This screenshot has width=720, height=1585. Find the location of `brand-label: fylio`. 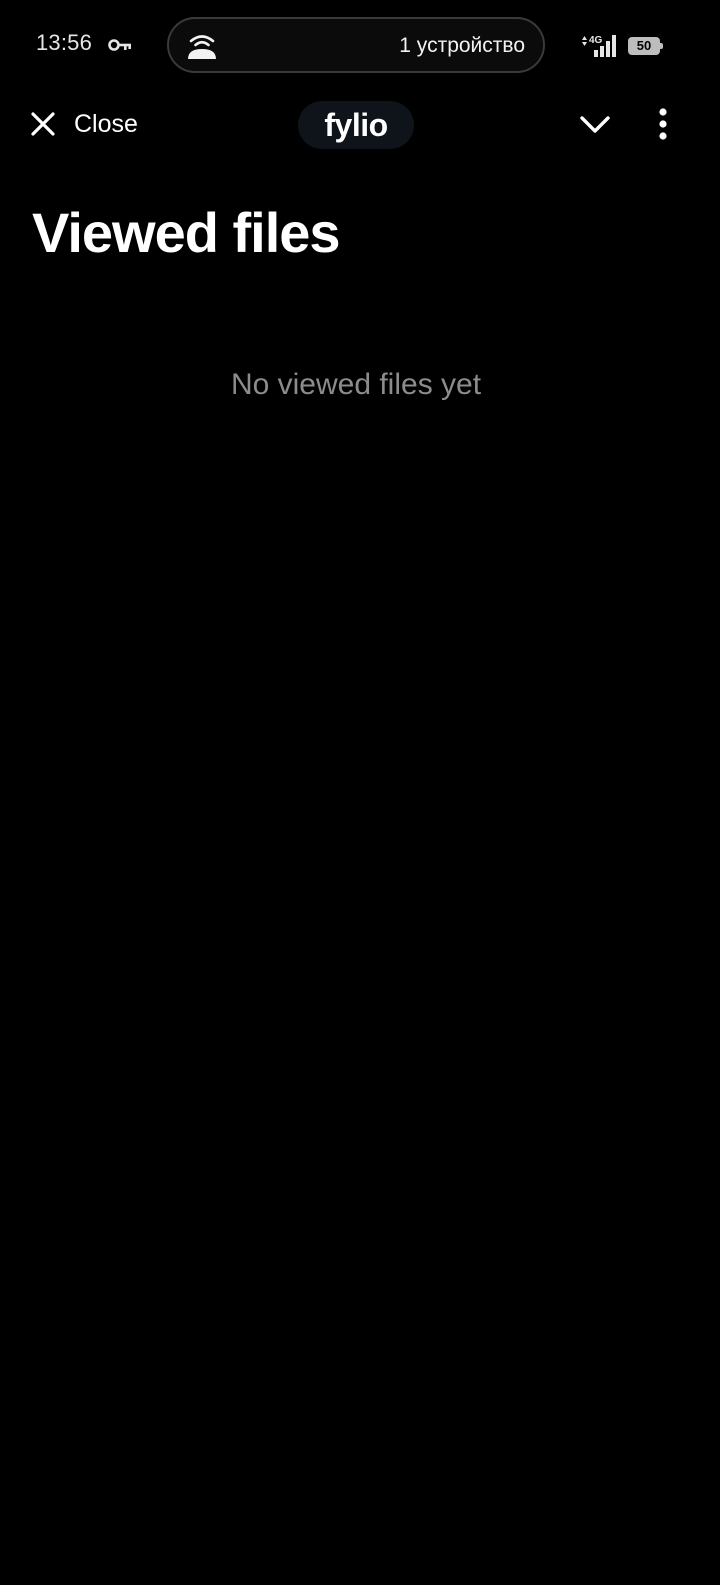

brand-label: fylio is located at coordinates (356, 124).